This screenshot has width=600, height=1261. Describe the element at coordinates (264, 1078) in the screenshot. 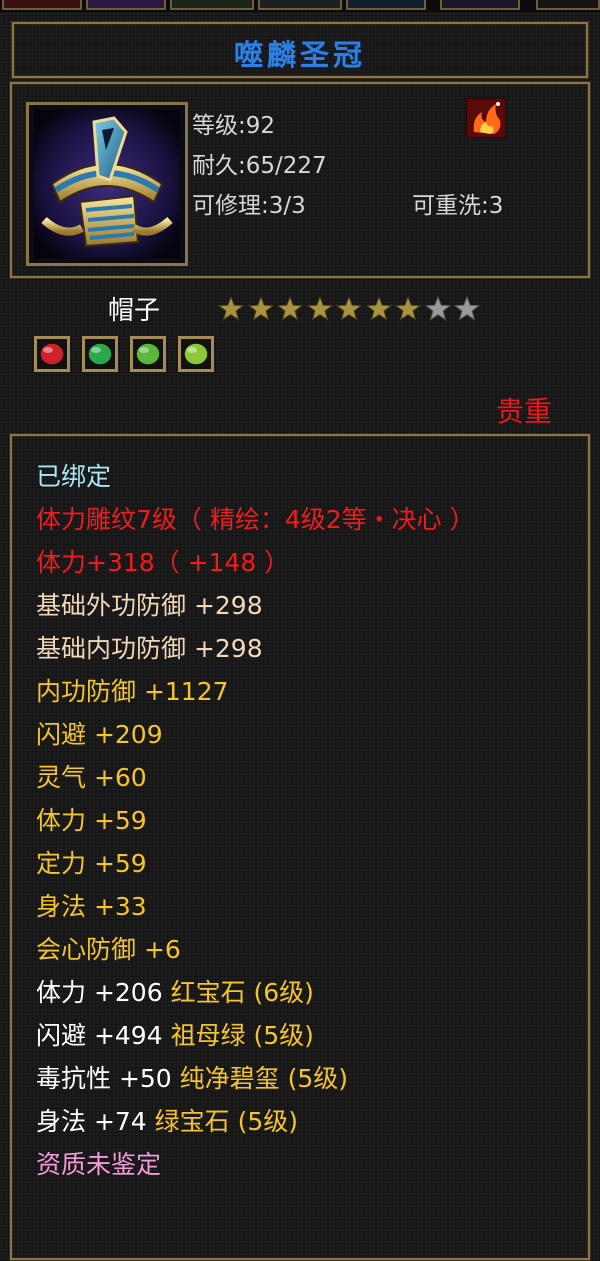

I see `attribute-gem-name: 纯净碧玺 (5级)` at that location.